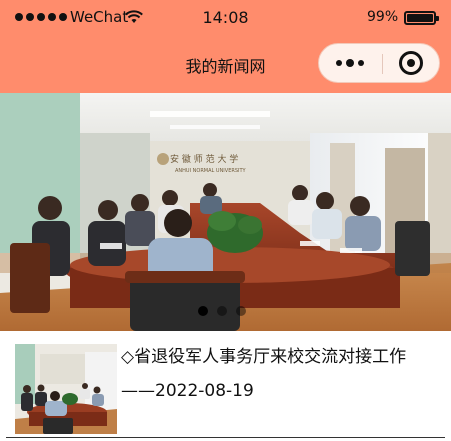 The image size is (451, 441). Describe the element at coordinates (225, 18) in the screenshot. I see `status-bar: WeChat 14:08 99%` at that location.